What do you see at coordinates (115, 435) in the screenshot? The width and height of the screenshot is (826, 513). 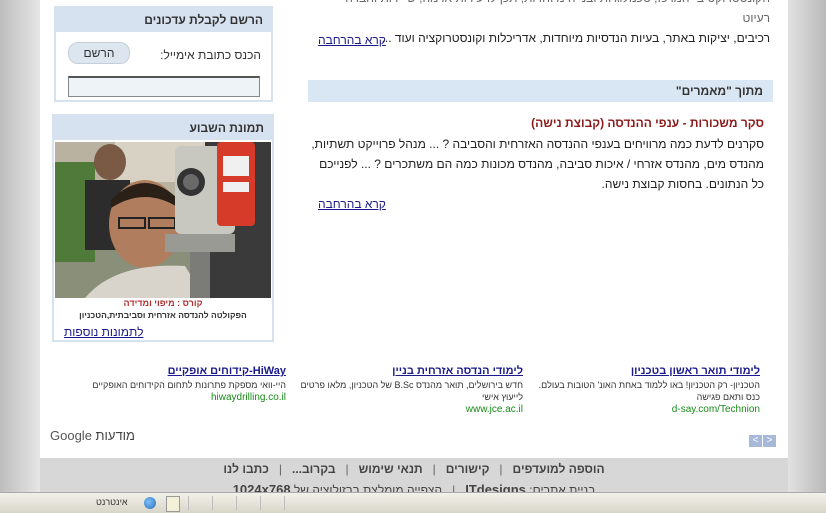 I see `google-ads-text: מודעות` at bounding box center [115, 435].